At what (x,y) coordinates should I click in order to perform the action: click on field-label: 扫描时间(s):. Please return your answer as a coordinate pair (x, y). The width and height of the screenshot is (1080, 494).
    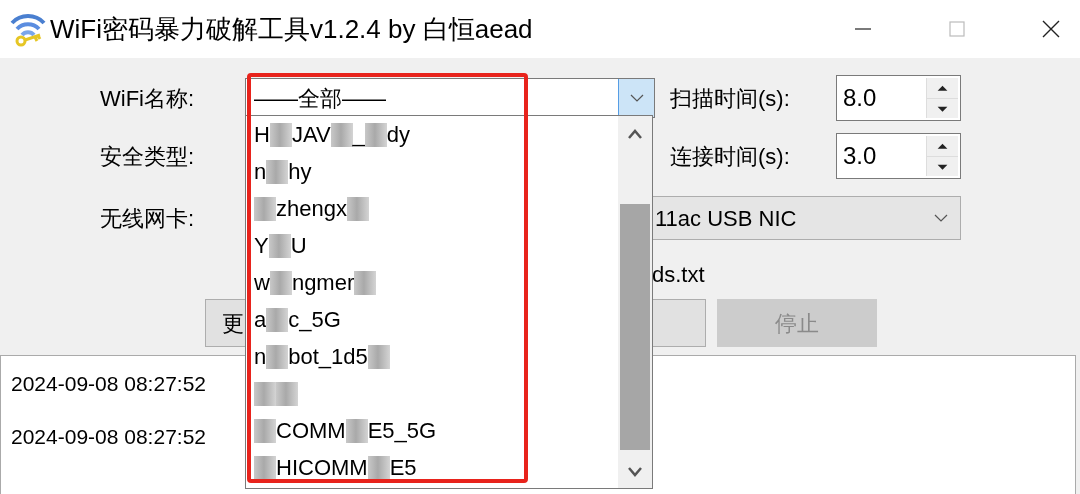
    Looking at the image, I should click on (730, 98).